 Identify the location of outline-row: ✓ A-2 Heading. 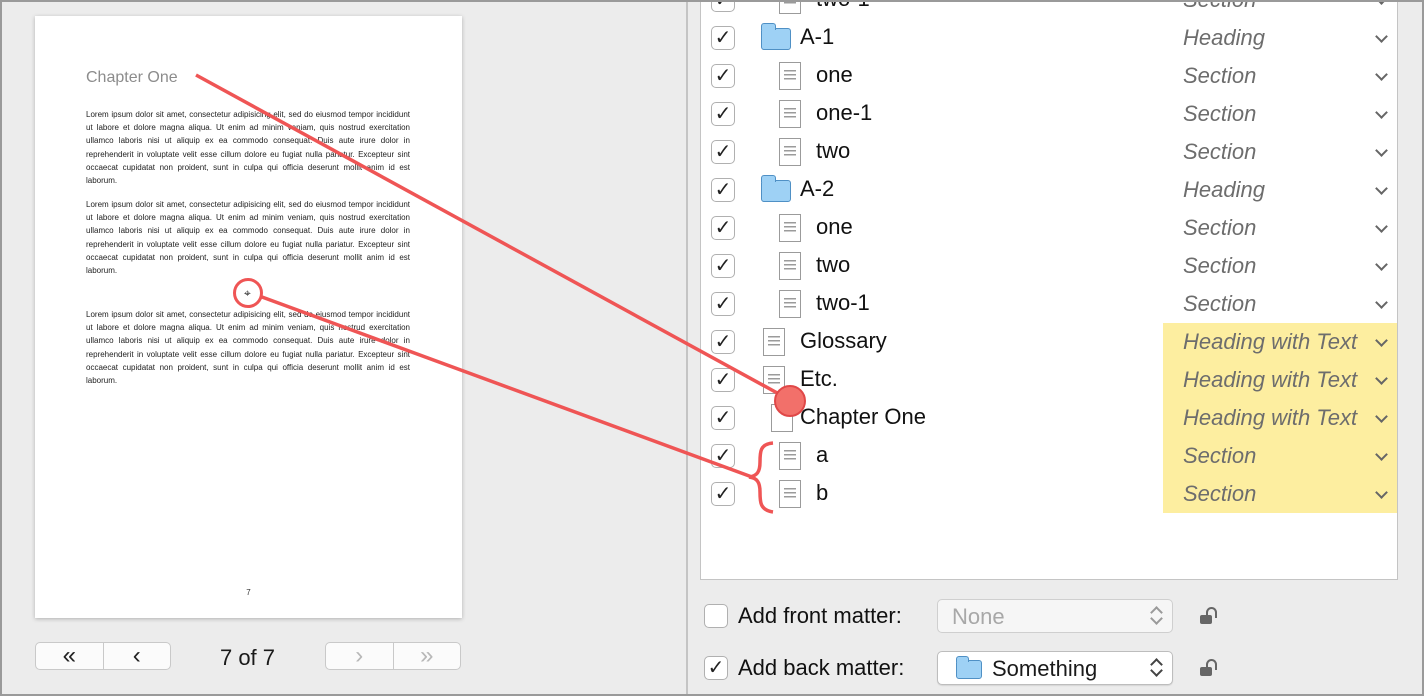
(1049, 190).